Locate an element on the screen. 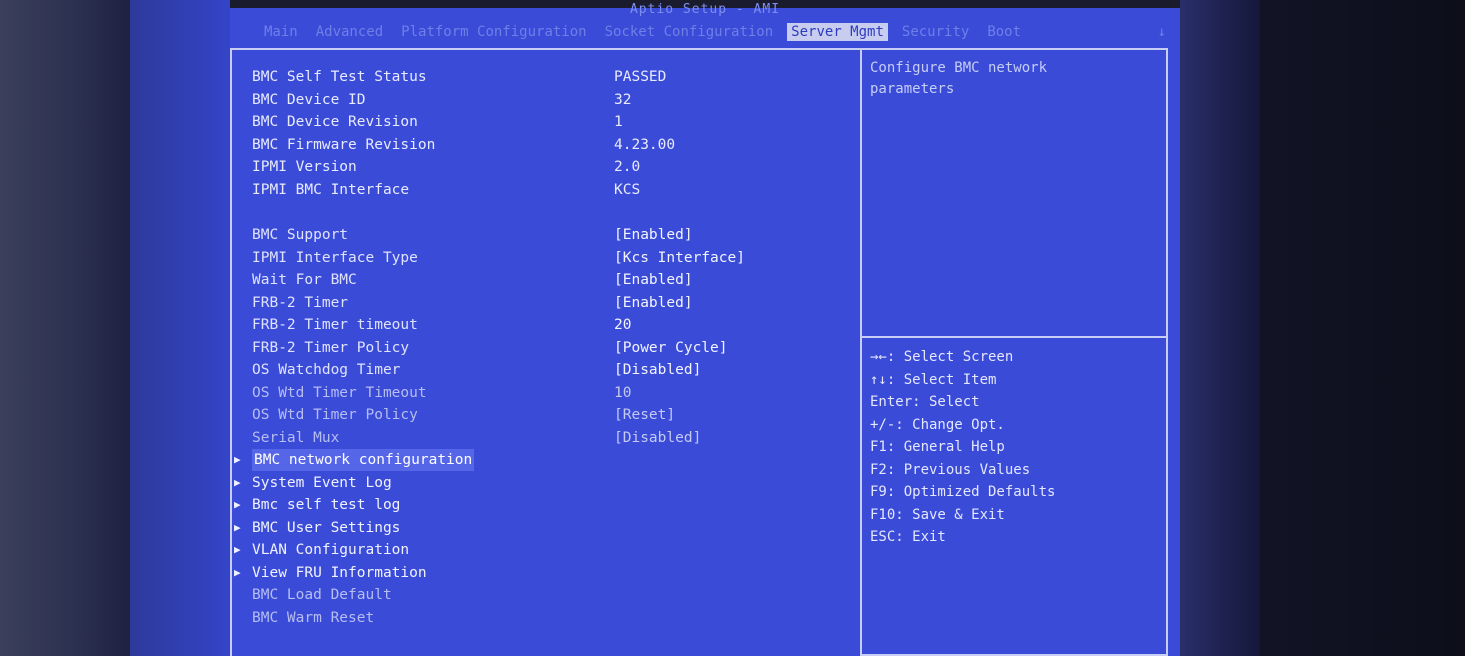 The width and height of the screenshot is (1465, 656). key-previous-values: F2: Previous Values is located at coordinates (950, 469).